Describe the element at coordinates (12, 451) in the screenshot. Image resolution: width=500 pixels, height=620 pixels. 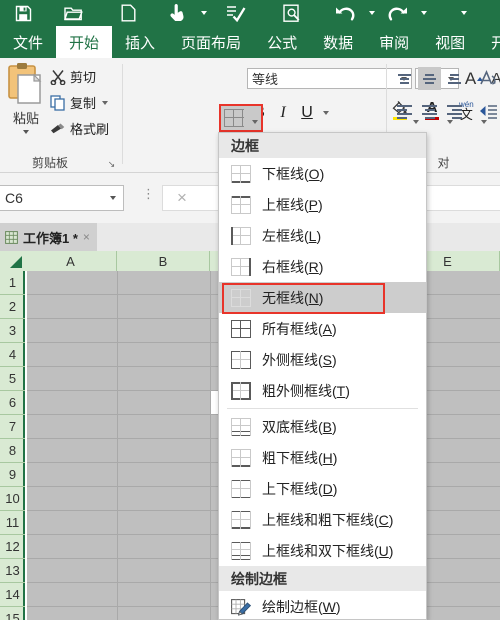
I see `row-header-8: 8` at that location.